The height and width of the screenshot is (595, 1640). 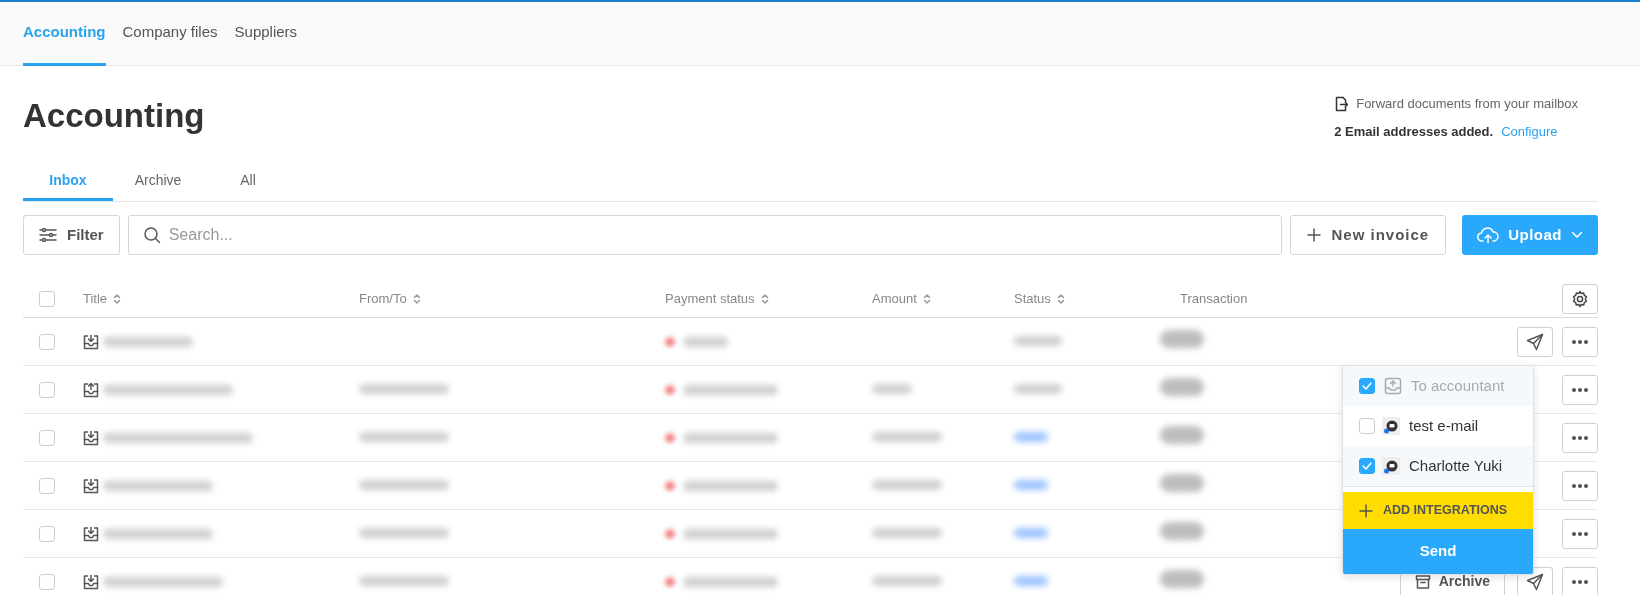 I want to click on nav-tab: Accounting, so click(x=64, y=34).